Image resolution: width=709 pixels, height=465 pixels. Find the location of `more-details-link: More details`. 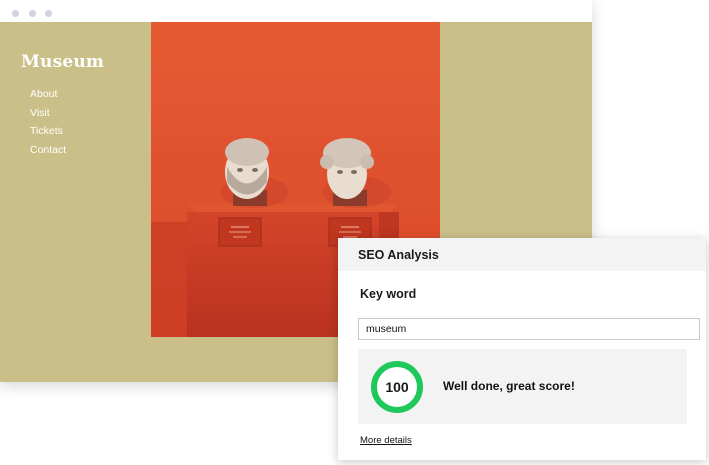

more-details-link: More details is located at coordinates (386, 440).